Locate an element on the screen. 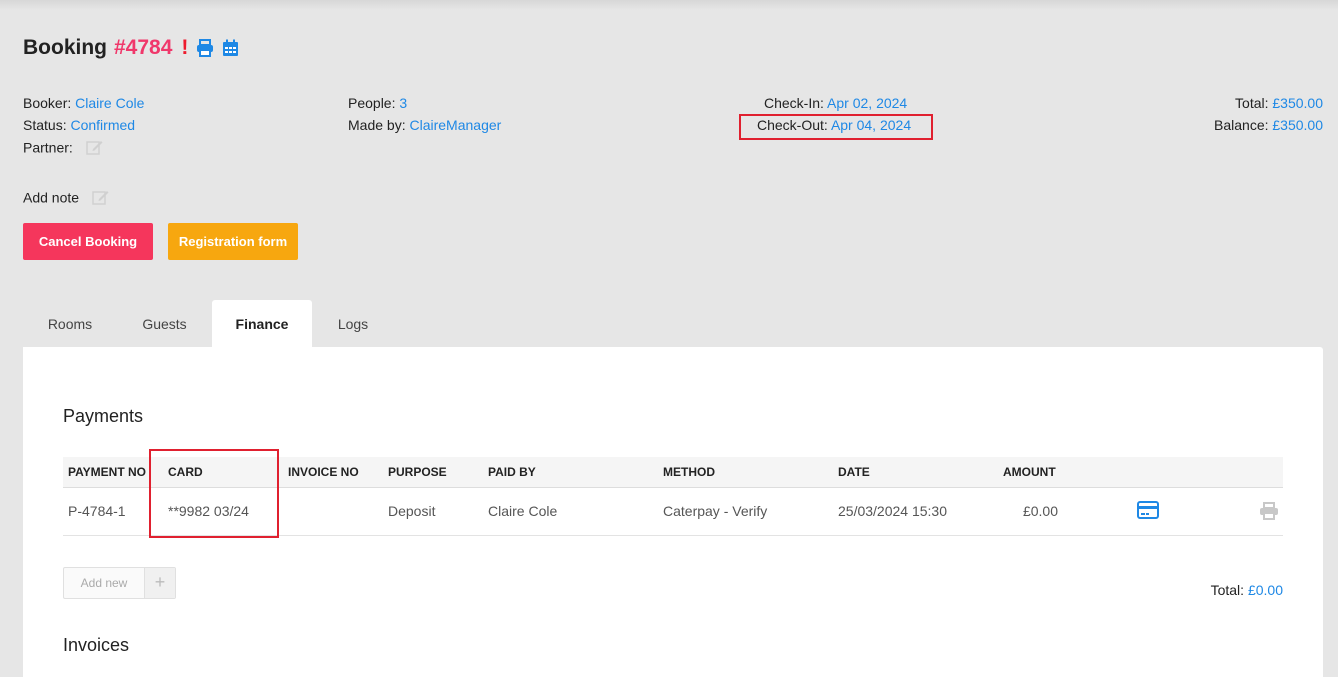  checkout-highlight-box is located at coordinates (836, 127).